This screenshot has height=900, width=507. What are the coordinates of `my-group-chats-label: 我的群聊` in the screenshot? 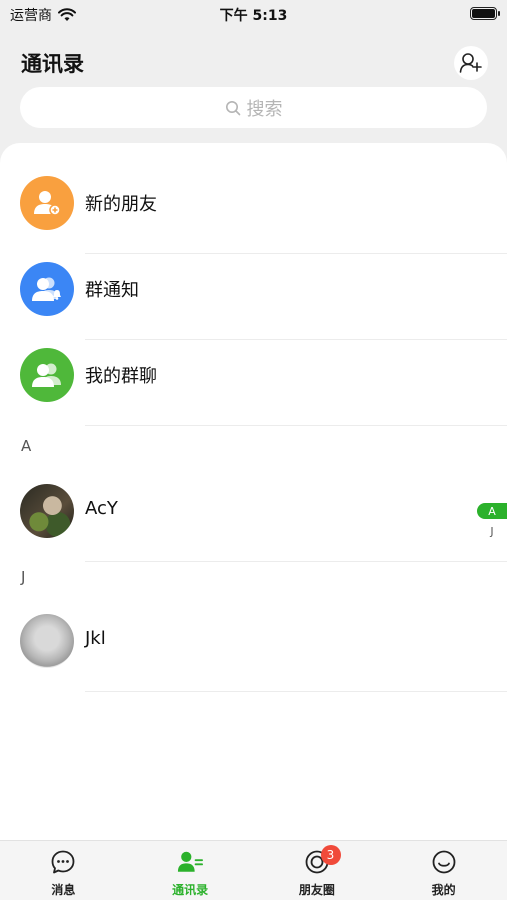 It's located at (121, 376).